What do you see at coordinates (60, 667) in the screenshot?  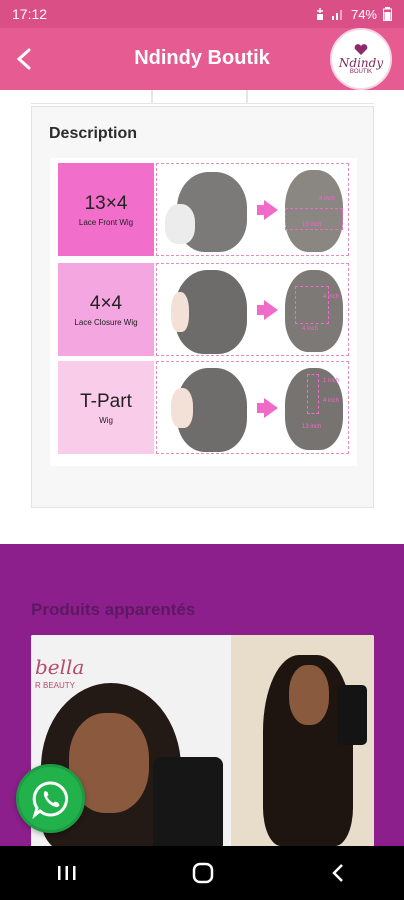 I see `brand-watermark: bella` at bounding box center [60, 667].